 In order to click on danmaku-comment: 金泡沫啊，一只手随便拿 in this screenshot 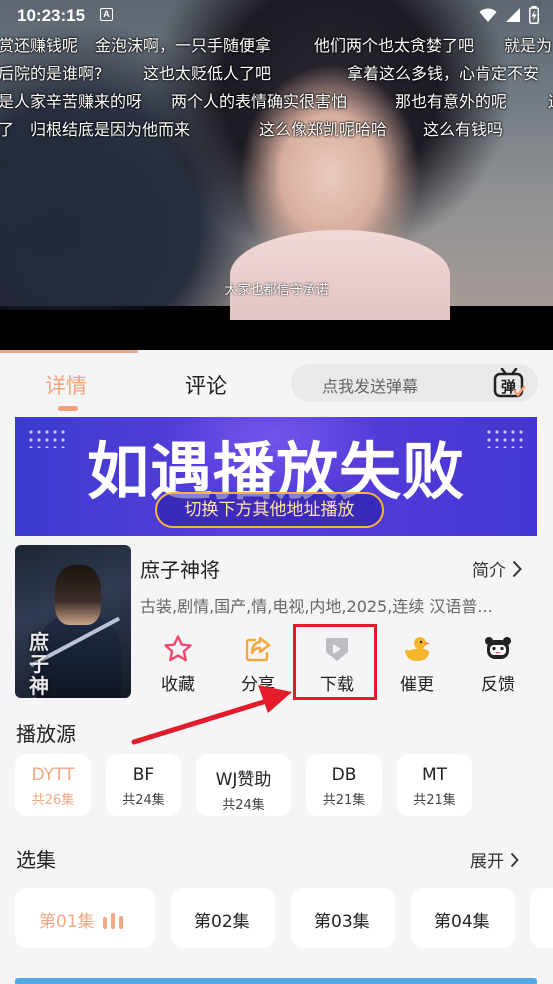, I will do `click(183, 45)`.